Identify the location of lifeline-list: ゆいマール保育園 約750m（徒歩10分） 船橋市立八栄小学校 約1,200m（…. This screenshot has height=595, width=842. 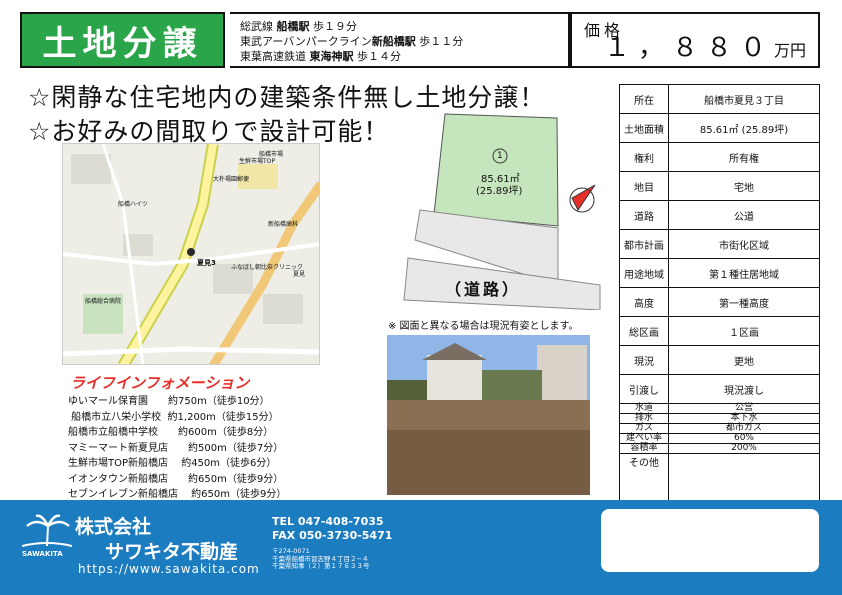
(177, 448).